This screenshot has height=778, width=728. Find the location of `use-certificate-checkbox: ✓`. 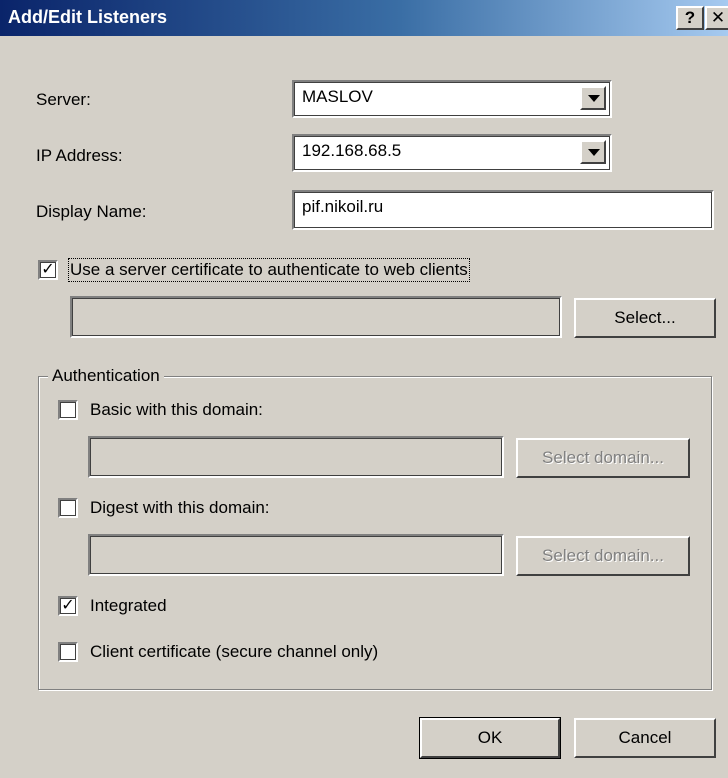

use-certificate-checkbox: ✓ is located at coordinates (48, 270).